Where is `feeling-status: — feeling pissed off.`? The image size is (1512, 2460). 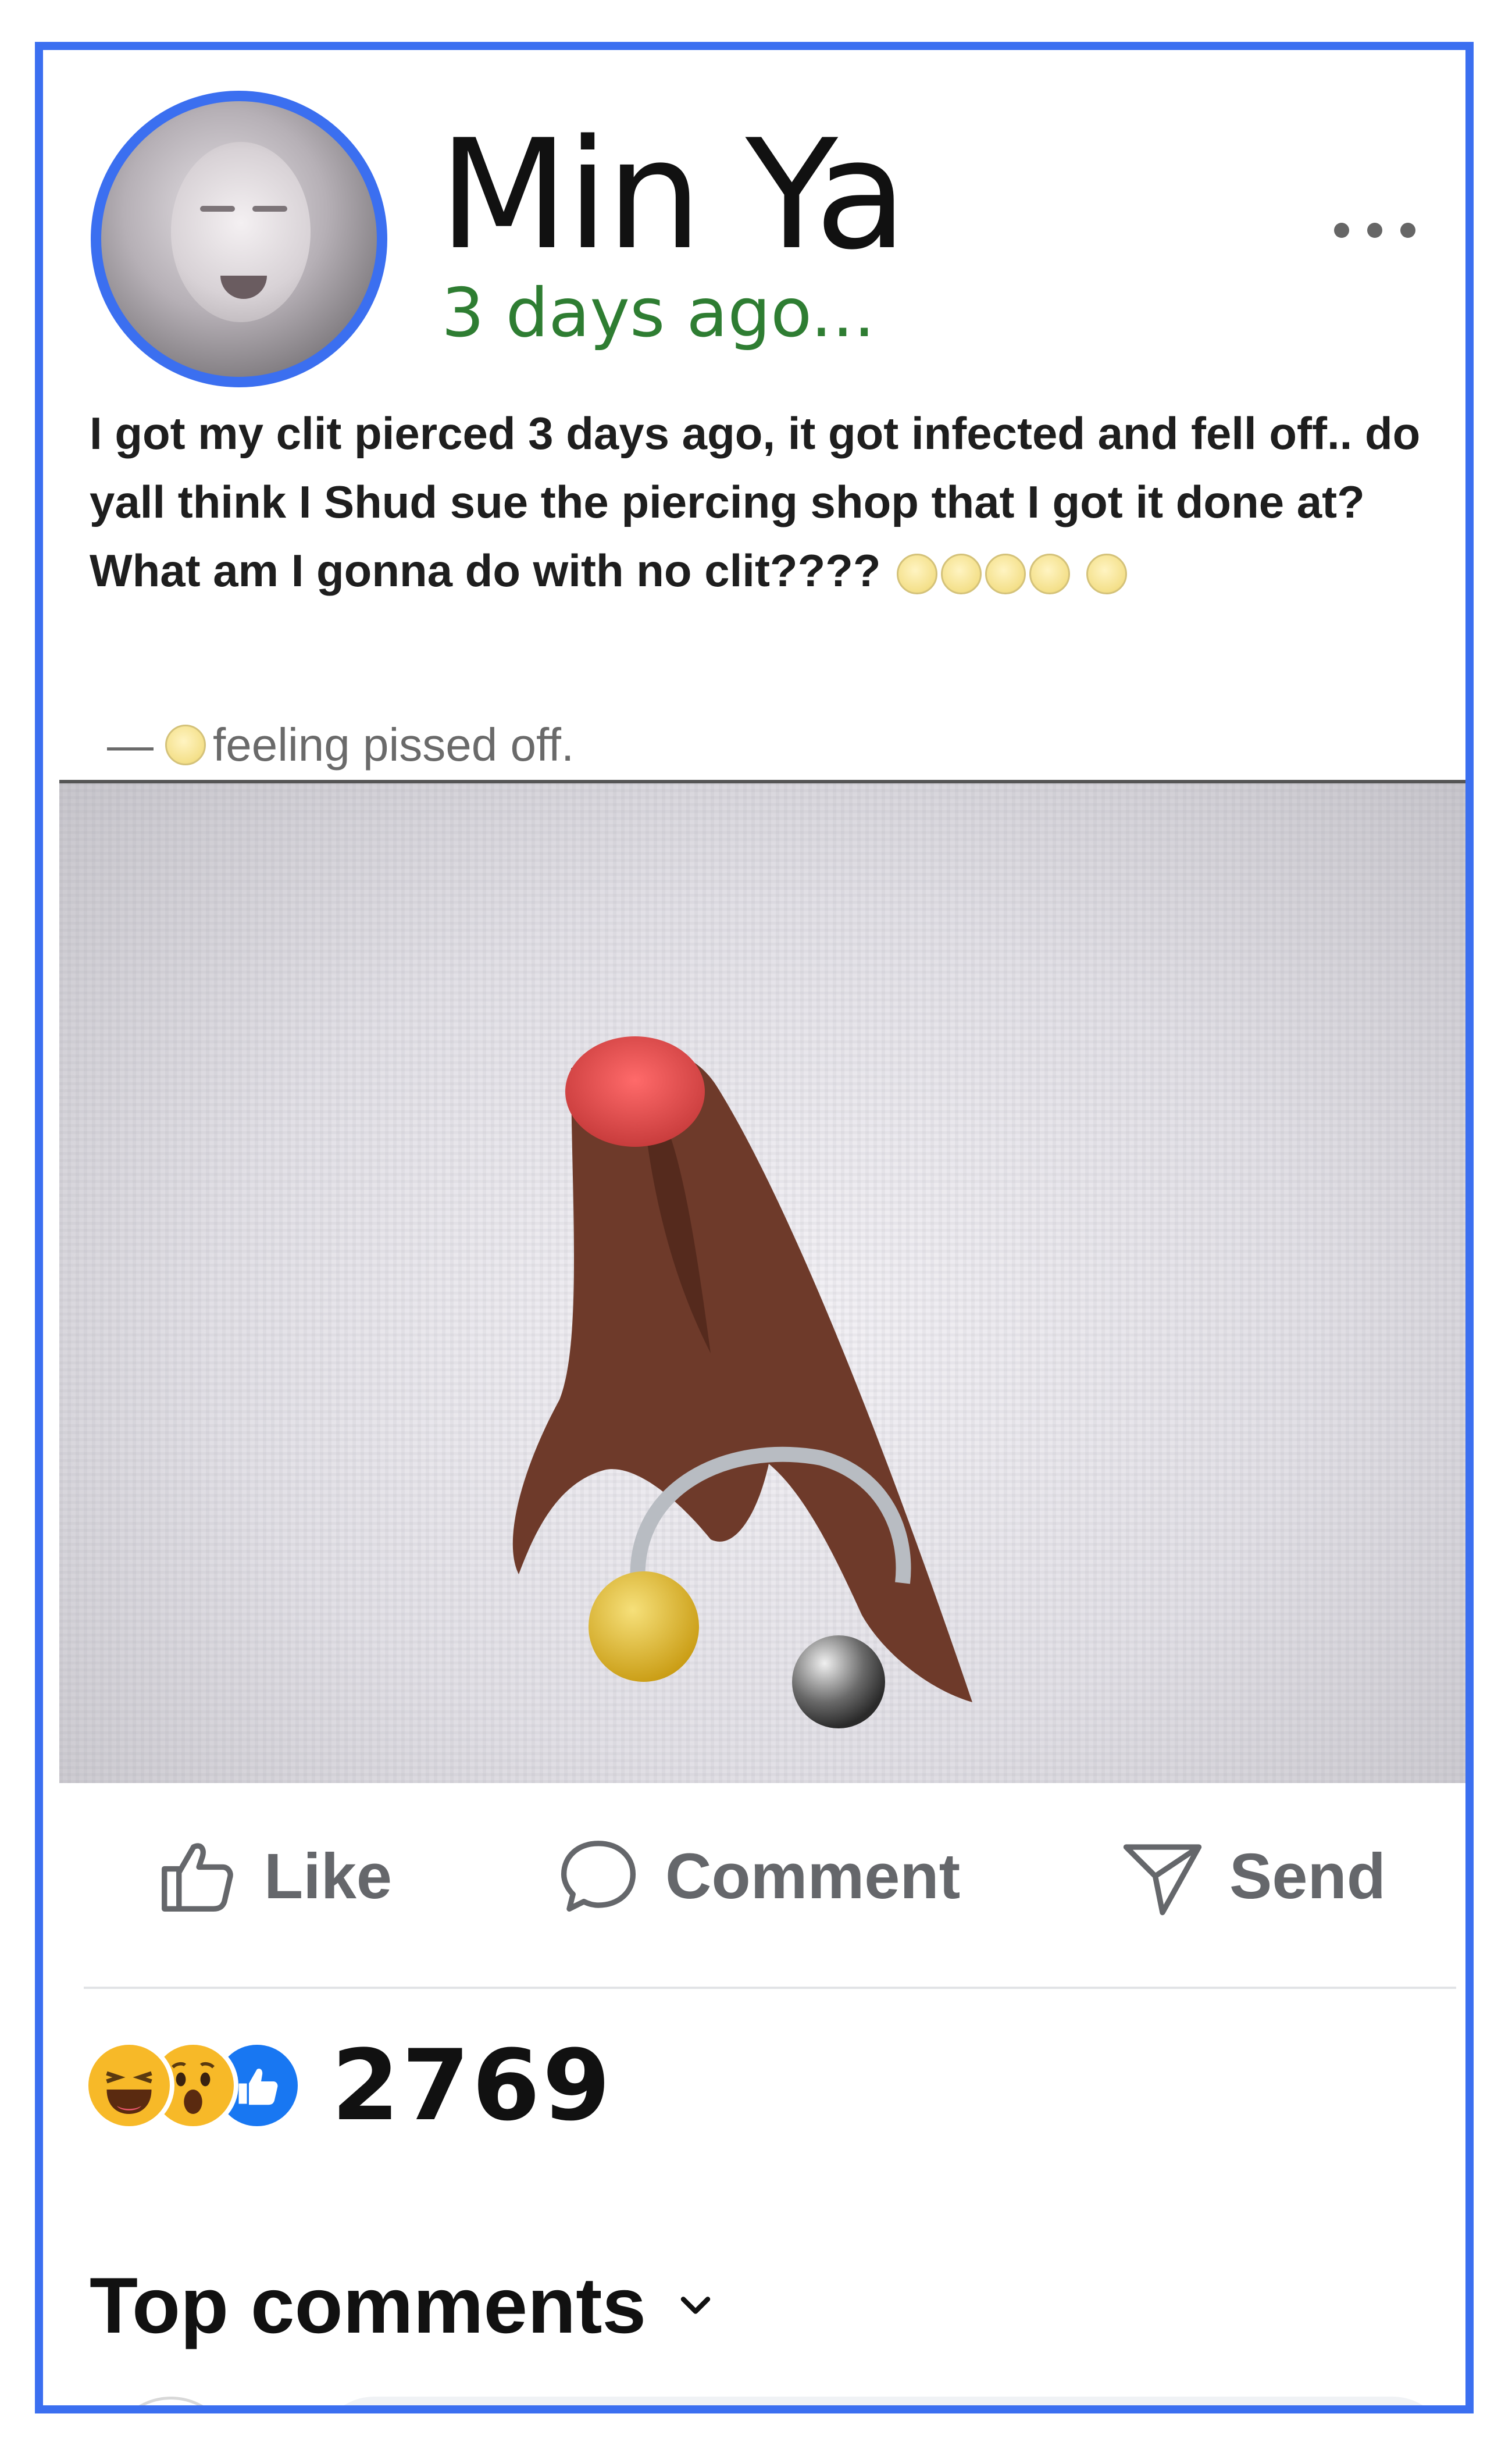
feeling-status: — feeling pissed off. is located at coordinates (340, 745).